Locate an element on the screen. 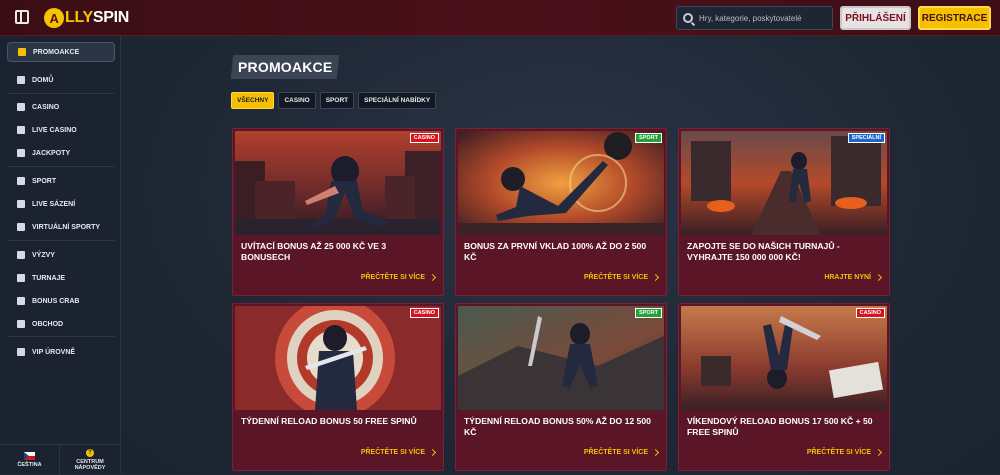  play-now-link: HRAJTE NYNÍ is located at coordinates (853, 277).